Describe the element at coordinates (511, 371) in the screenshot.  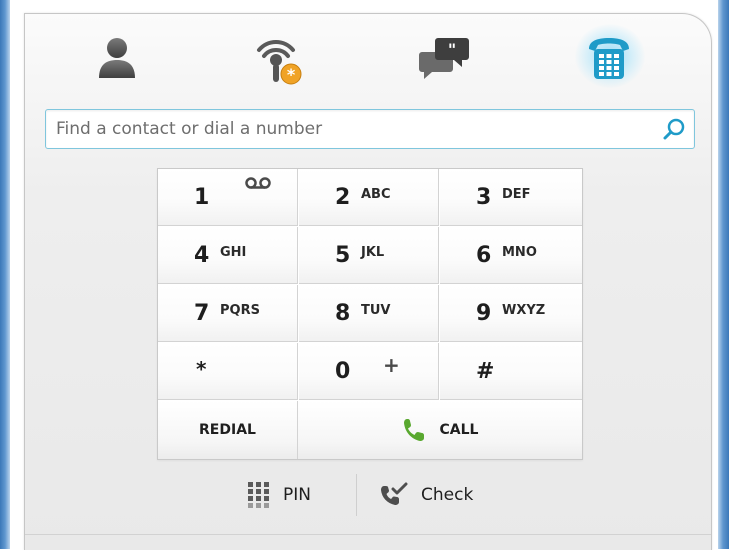
I see `dial-key-hash: #` at that location.